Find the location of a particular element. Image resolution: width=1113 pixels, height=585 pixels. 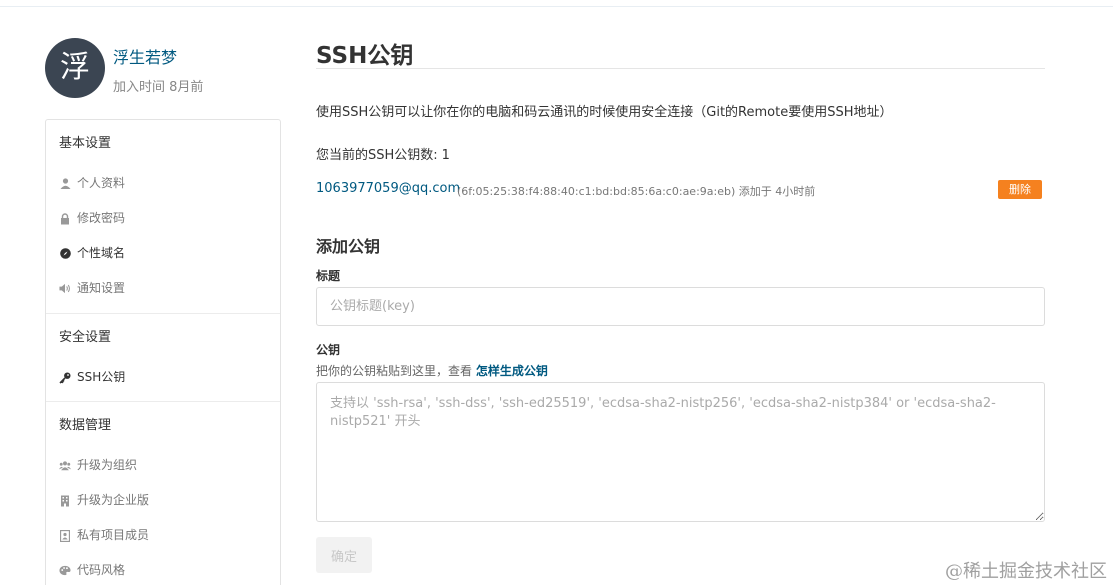

menu-group-title: 基本设置 is located at coordinates (85, 143).